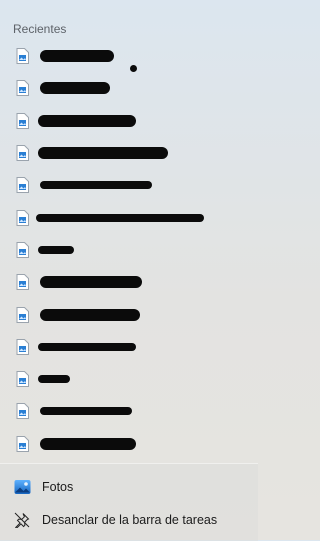  I want to click on unpin-taskbar-label: Desanclar de la barra de tareas, so click(130, 520).